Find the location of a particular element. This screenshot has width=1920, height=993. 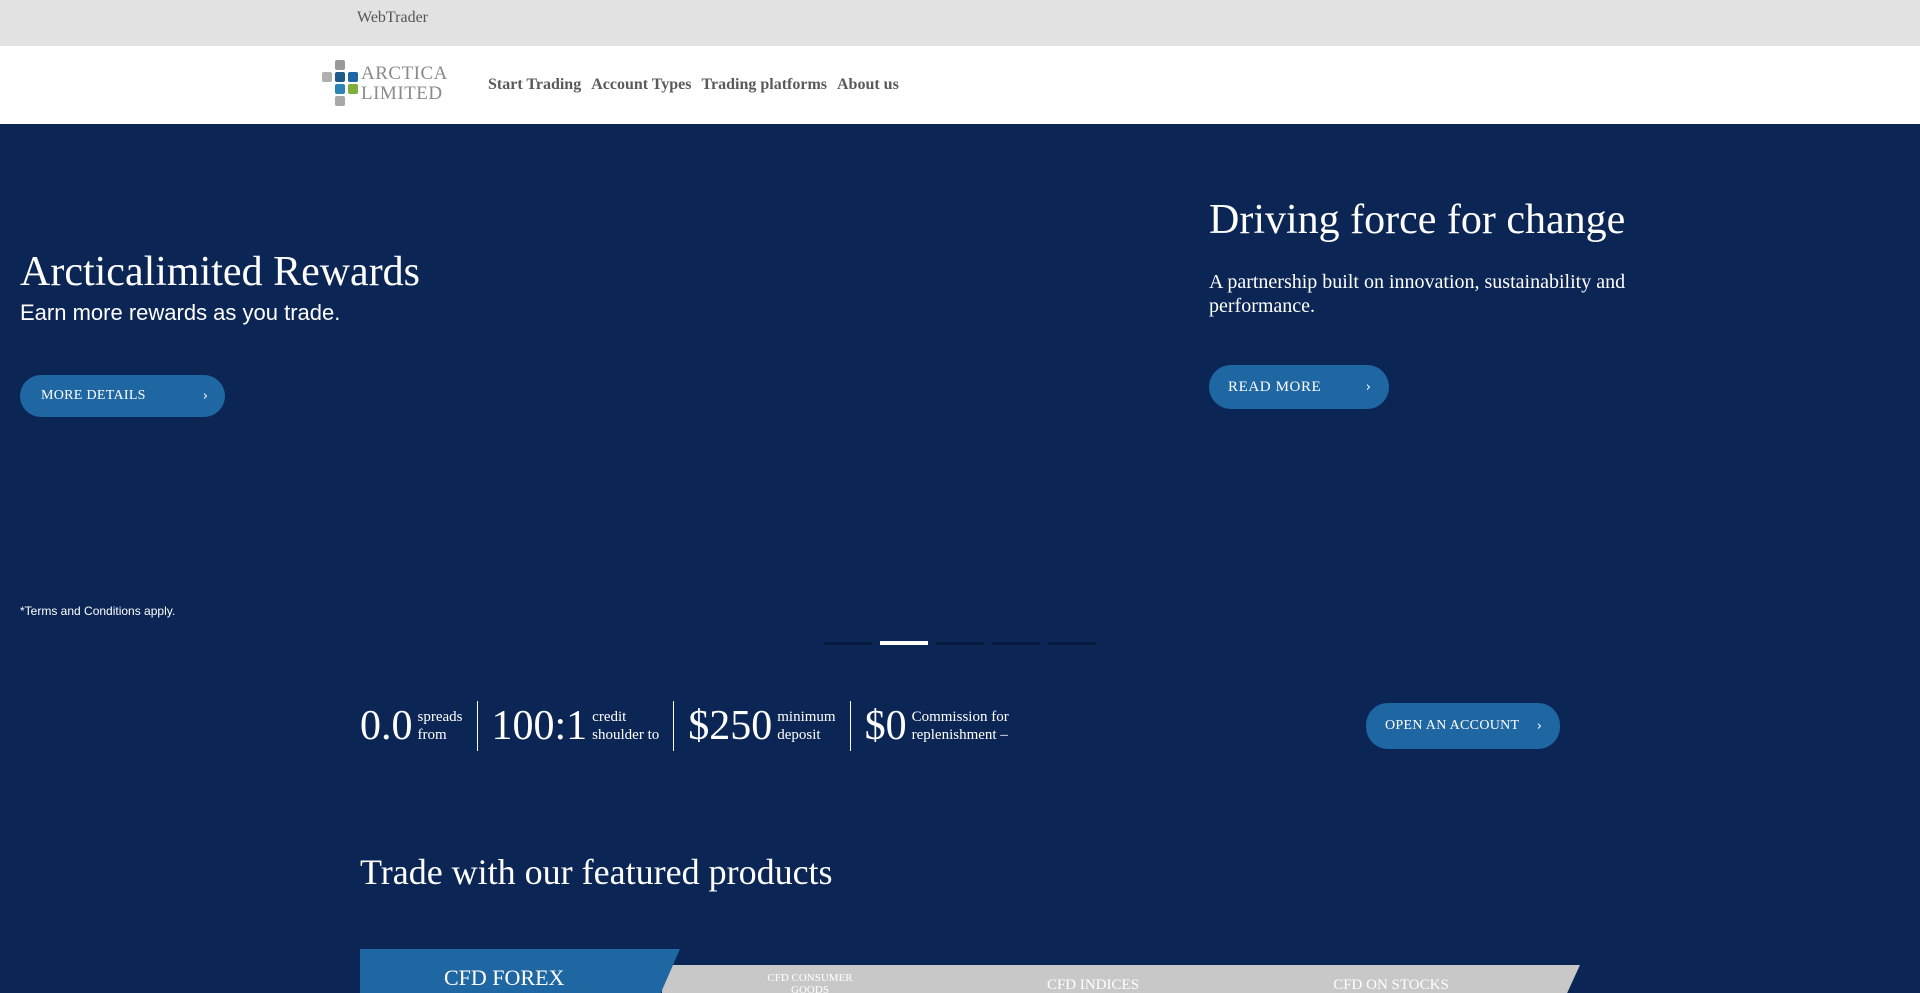

stat-spreads: 0.0 spreads from is located at coordinates (419, 726).